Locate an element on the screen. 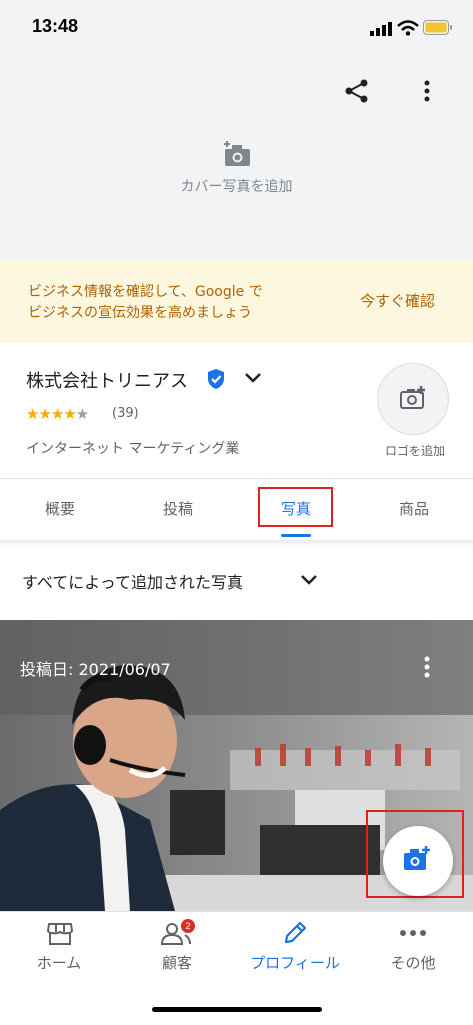  home-indicator is located at coordinates (237, 1009).